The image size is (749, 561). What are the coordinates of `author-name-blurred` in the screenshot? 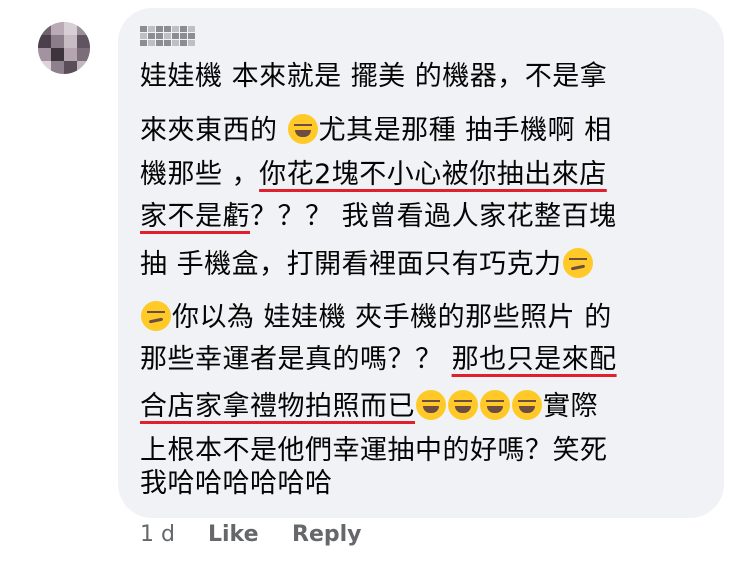 It's located at (167, 36).